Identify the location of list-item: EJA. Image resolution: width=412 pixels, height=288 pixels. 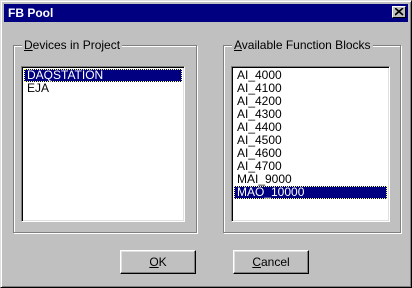
(103, 88).